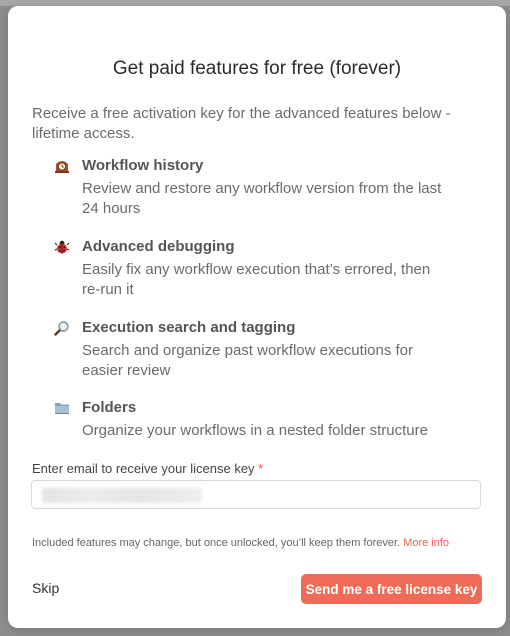  I want to click on feature-title: Folders, so click(109, 407).